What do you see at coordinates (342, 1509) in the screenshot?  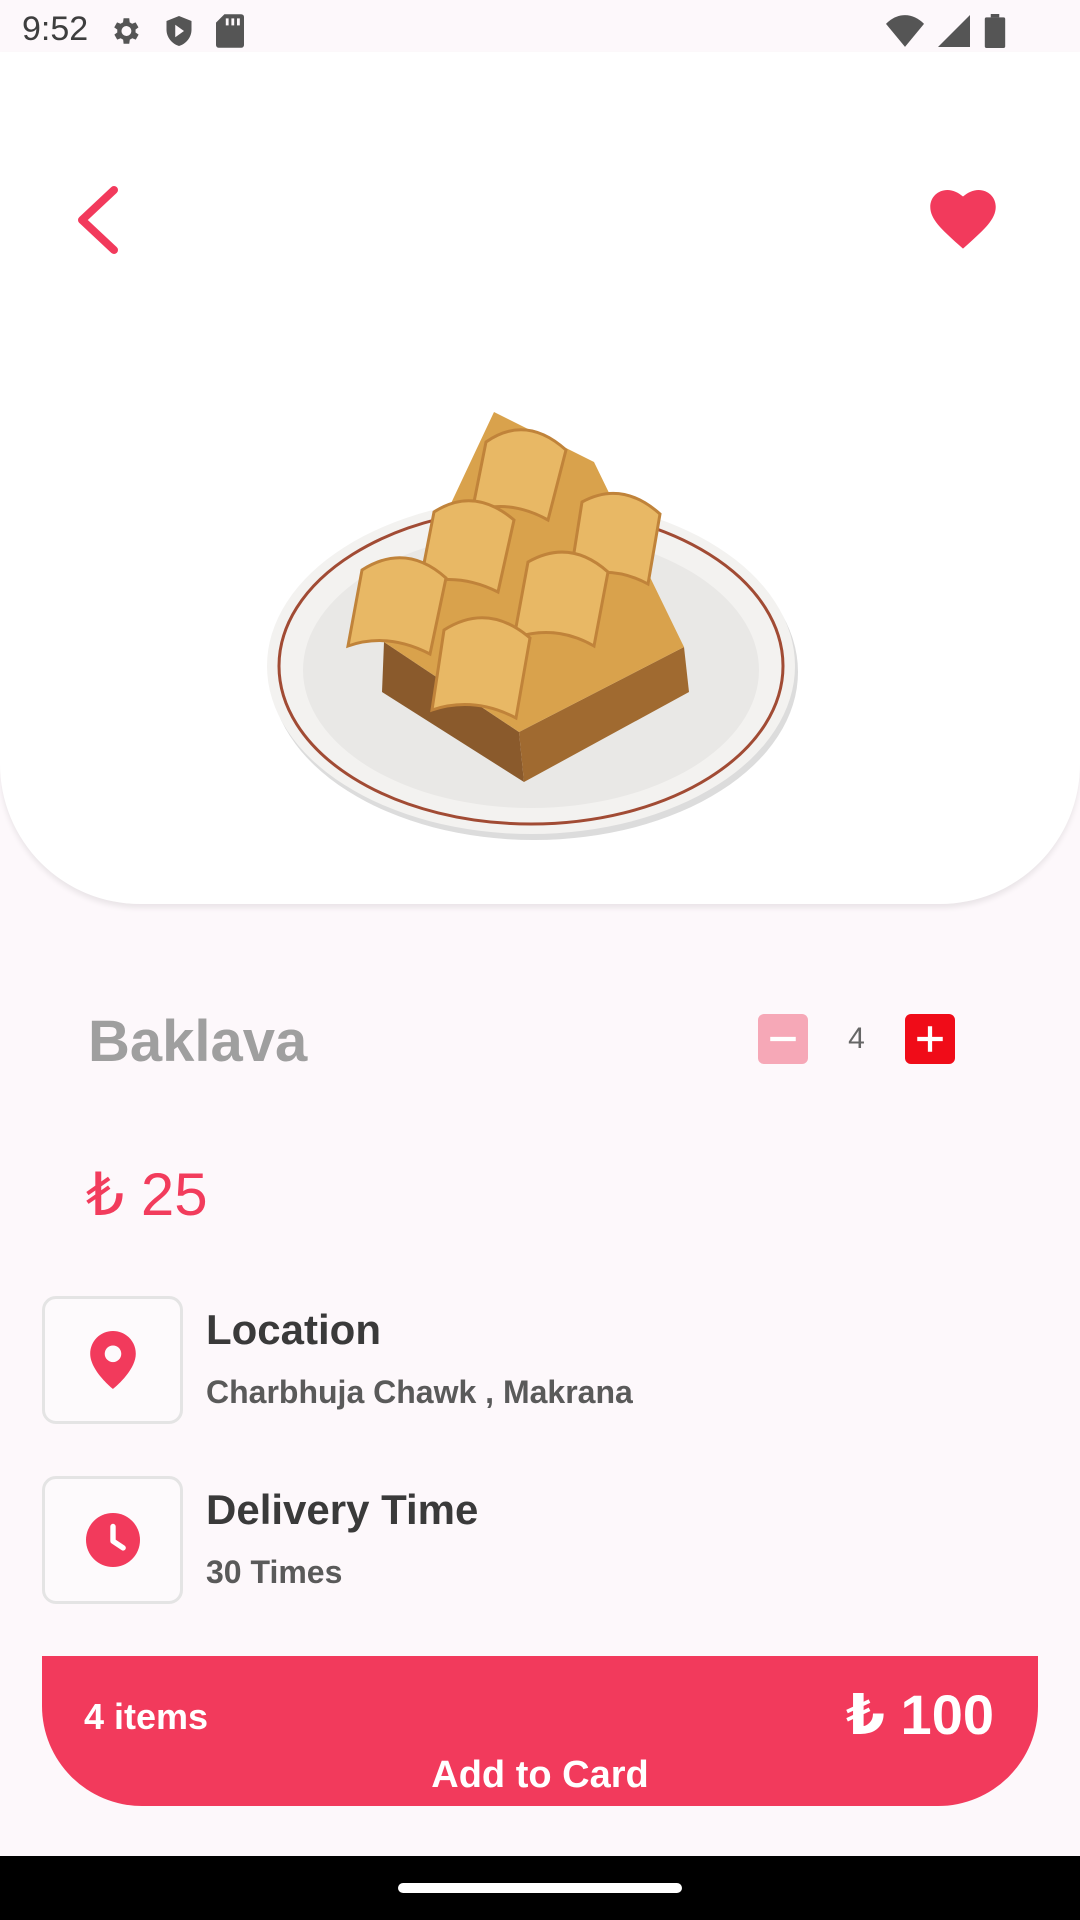 I see `delivery-time-title: Delivery Time` at bounding box center [342, 1509].